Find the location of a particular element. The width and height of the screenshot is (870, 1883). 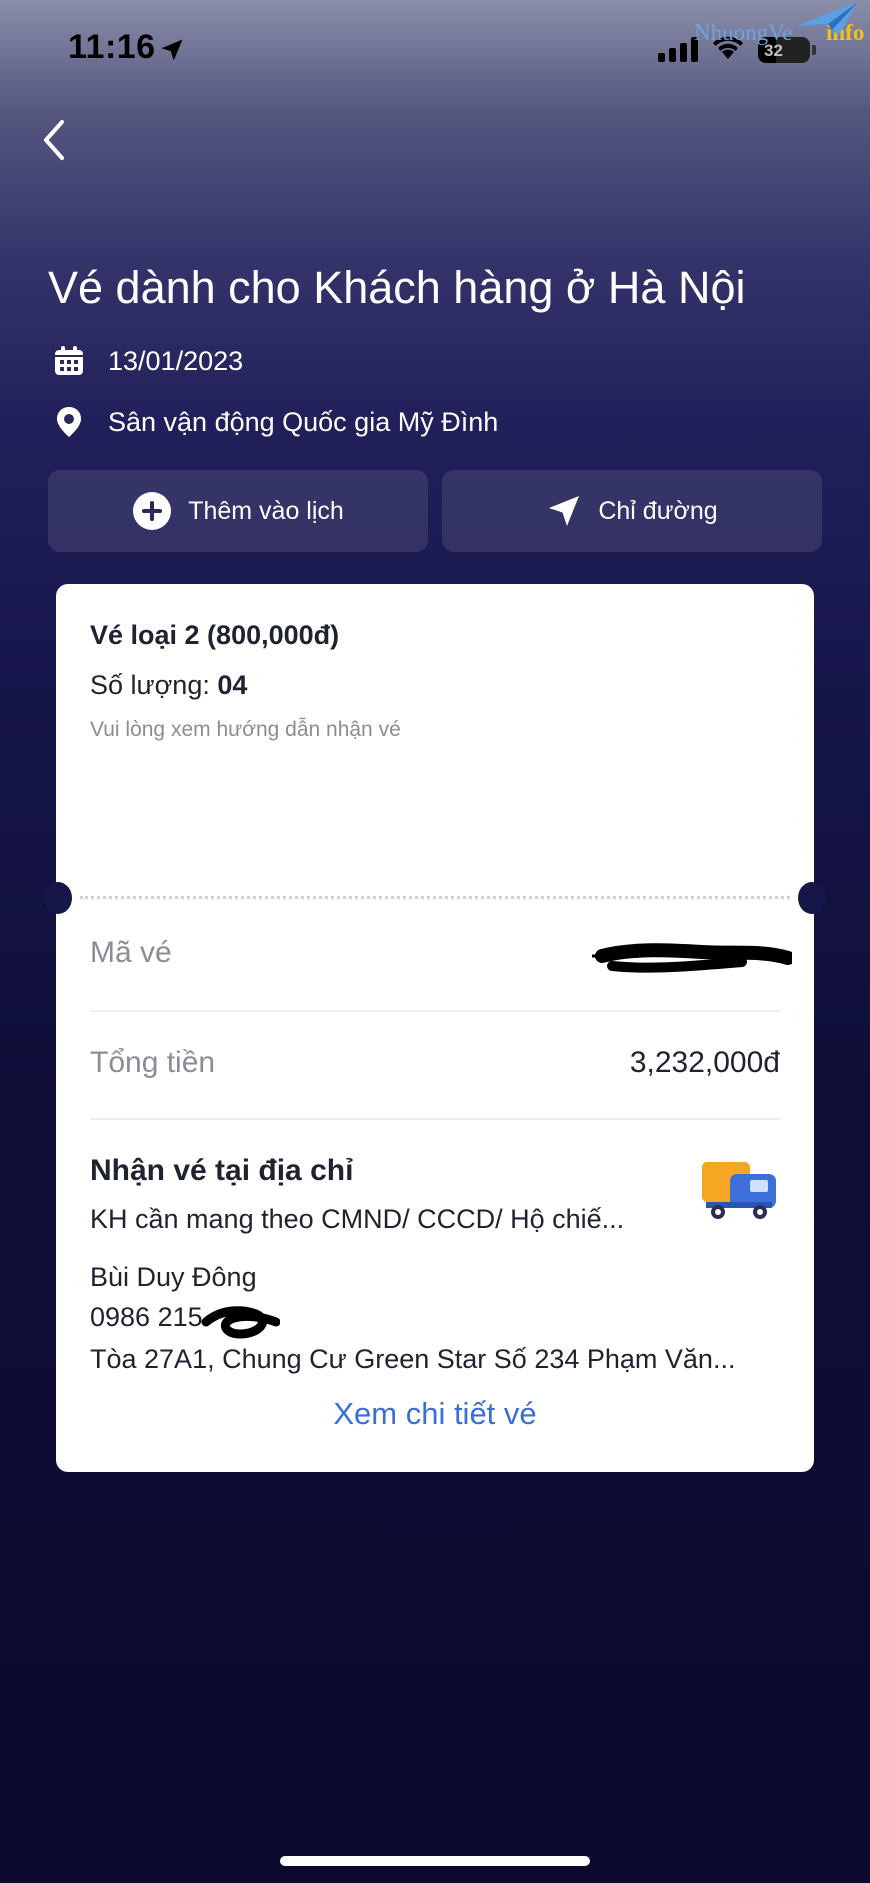

ticket-quantity-row: Số lượng: 04 is located at coordinates (168, 685).